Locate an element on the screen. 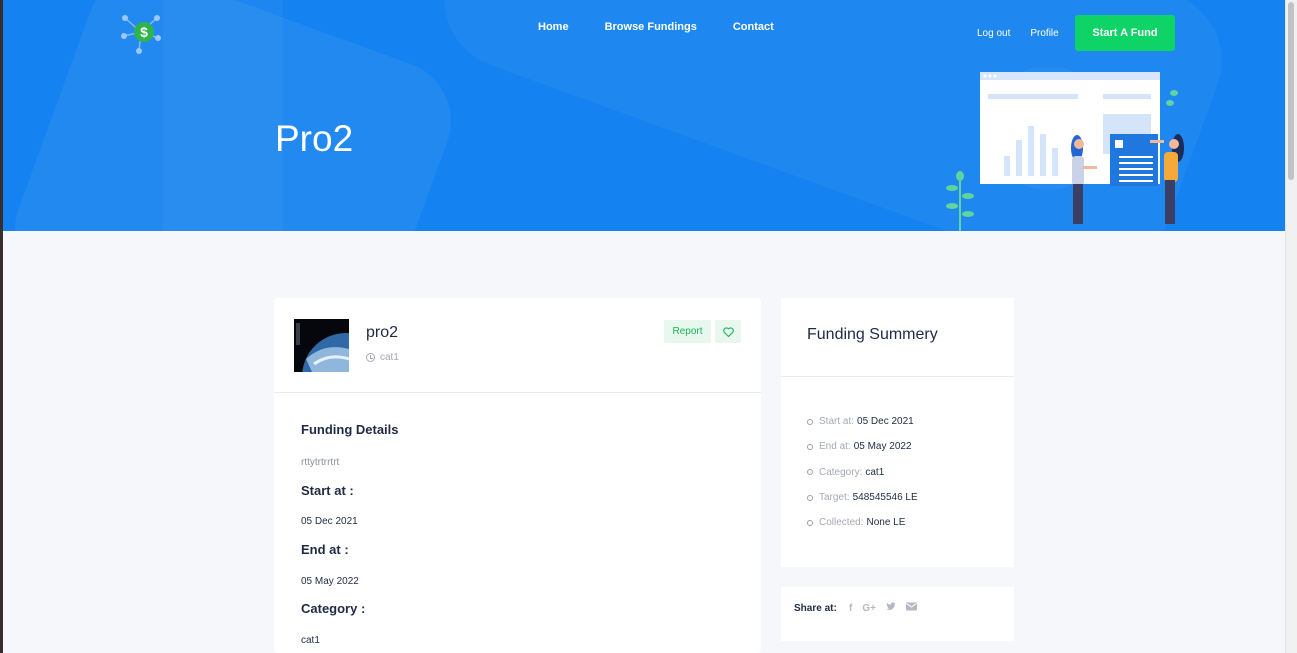 The image size is (1297, 653). report-button: Report is located at coordinates (687, 331).